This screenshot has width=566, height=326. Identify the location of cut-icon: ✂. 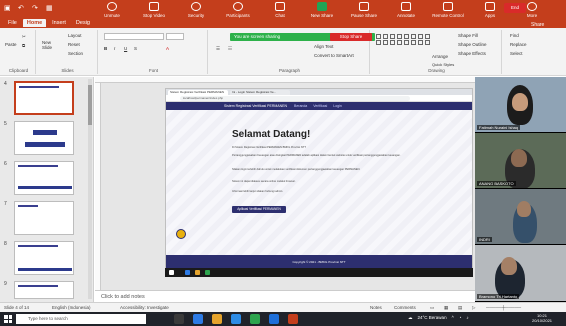
(24, 37).